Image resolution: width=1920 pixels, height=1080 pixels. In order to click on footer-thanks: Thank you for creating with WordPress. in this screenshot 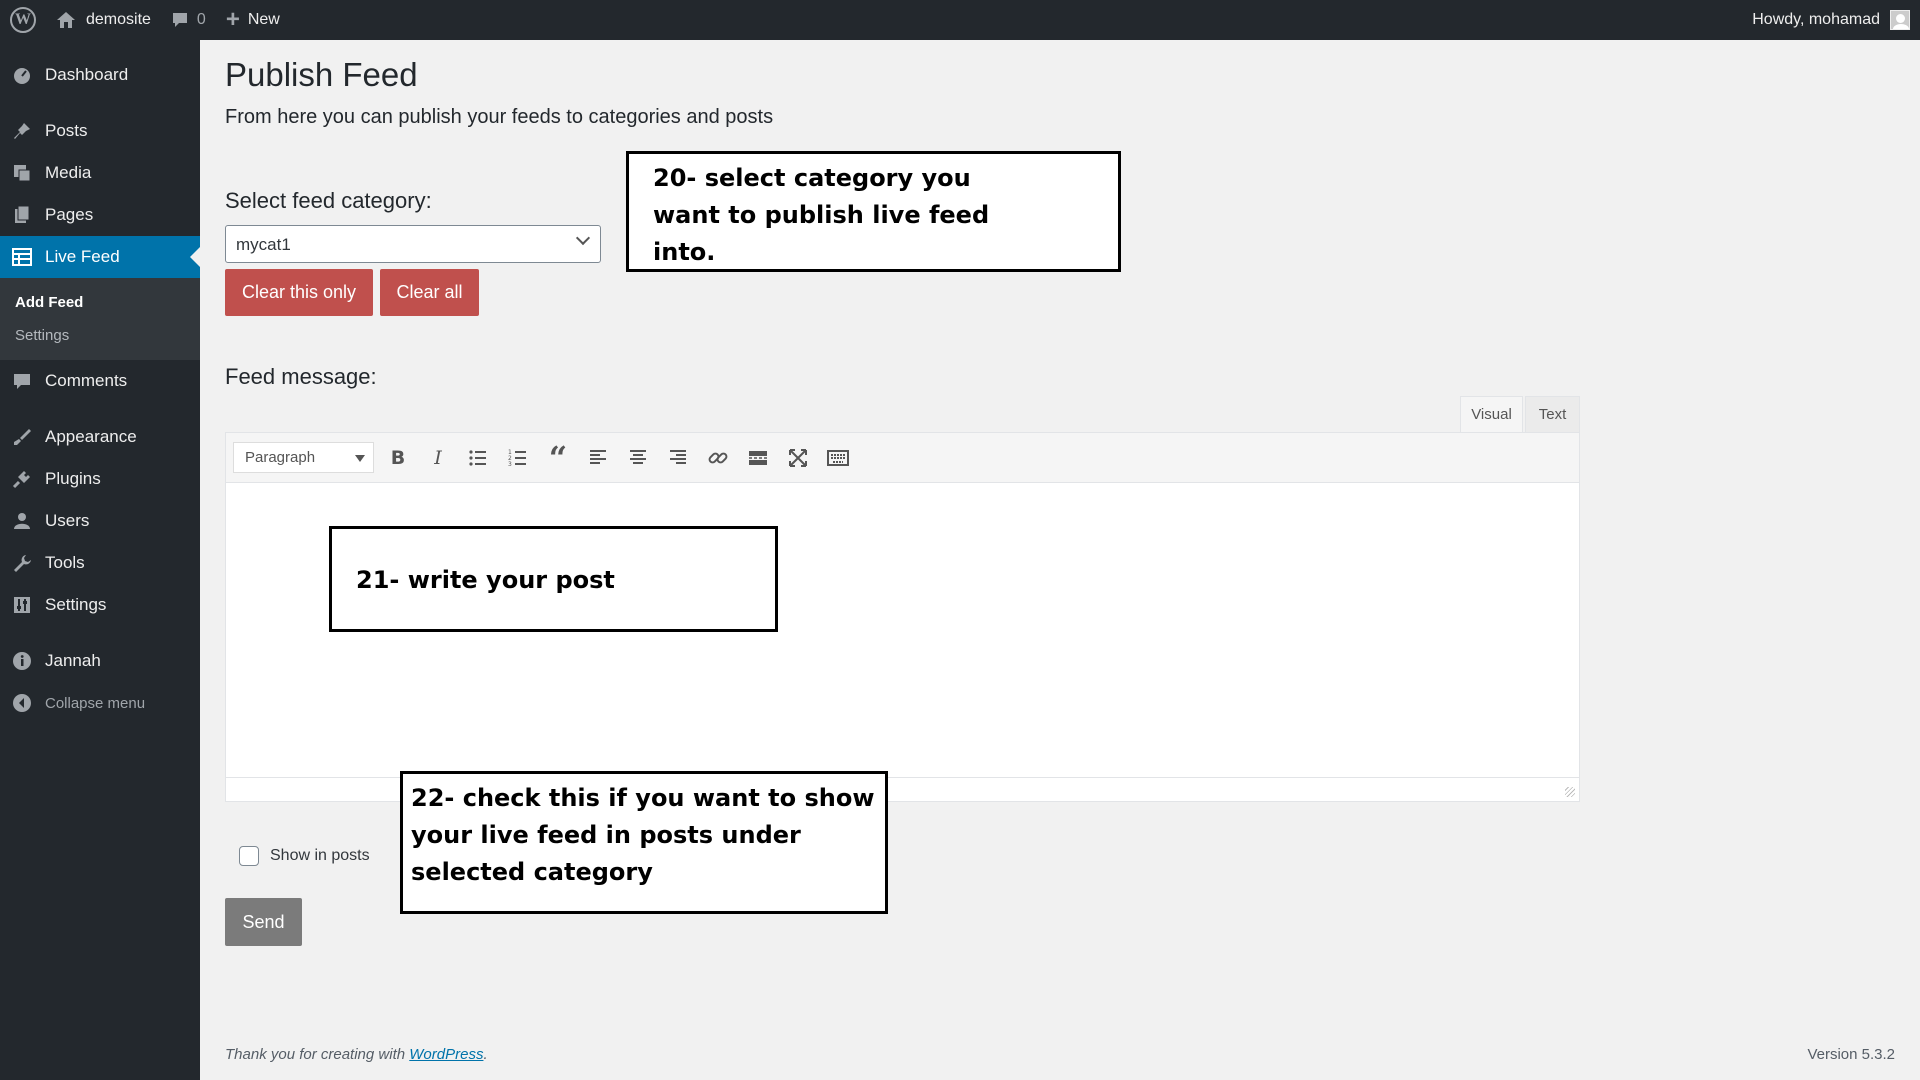, I will do `click(356, 1054)`.